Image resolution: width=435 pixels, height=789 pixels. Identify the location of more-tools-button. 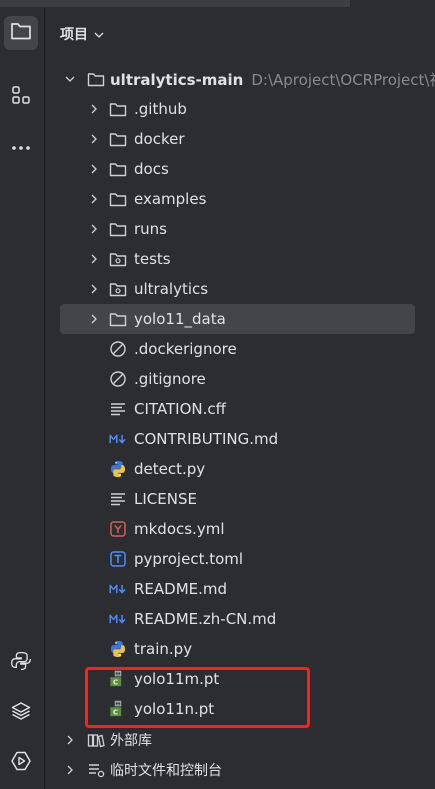
(21, 146).